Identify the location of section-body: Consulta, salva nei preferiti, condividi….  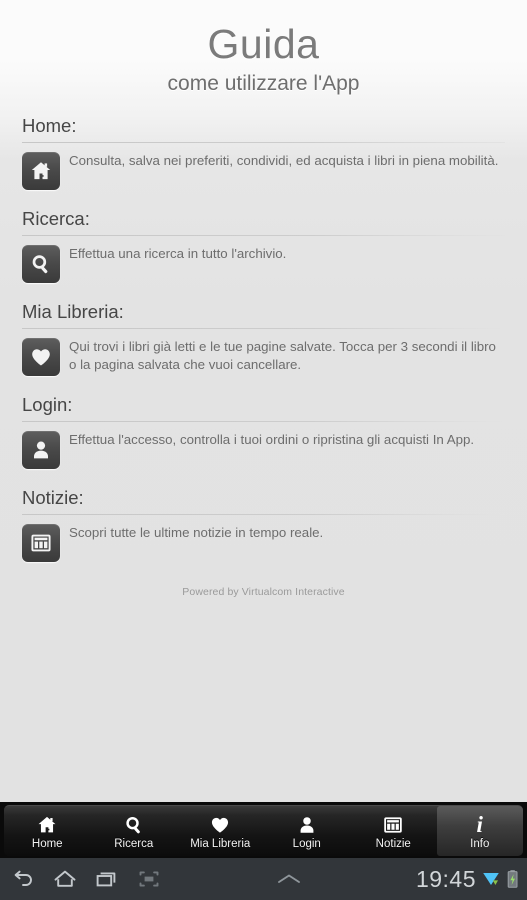
(263, 170).